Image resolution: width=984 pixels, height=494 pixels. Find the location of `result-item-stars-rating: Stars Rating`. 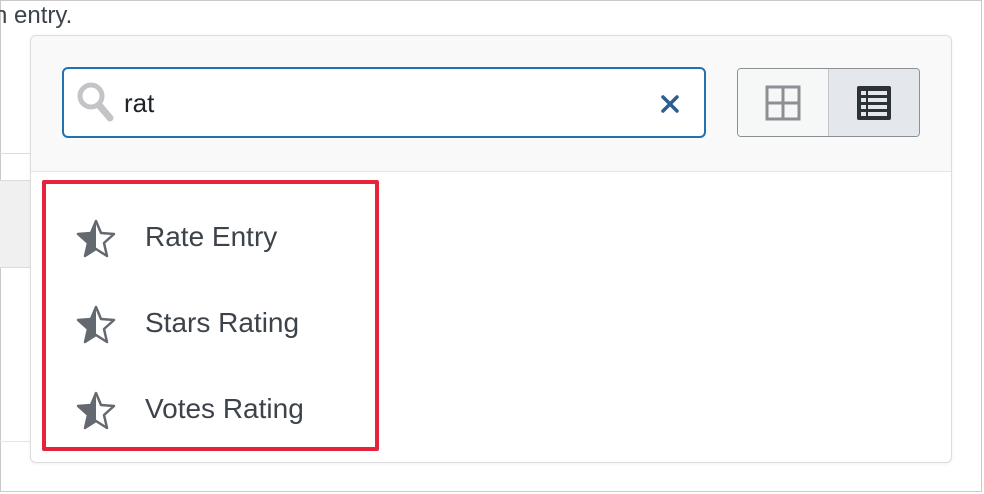

result-item-stars-rating: Stars Rating is located at coordinates (210, 322).